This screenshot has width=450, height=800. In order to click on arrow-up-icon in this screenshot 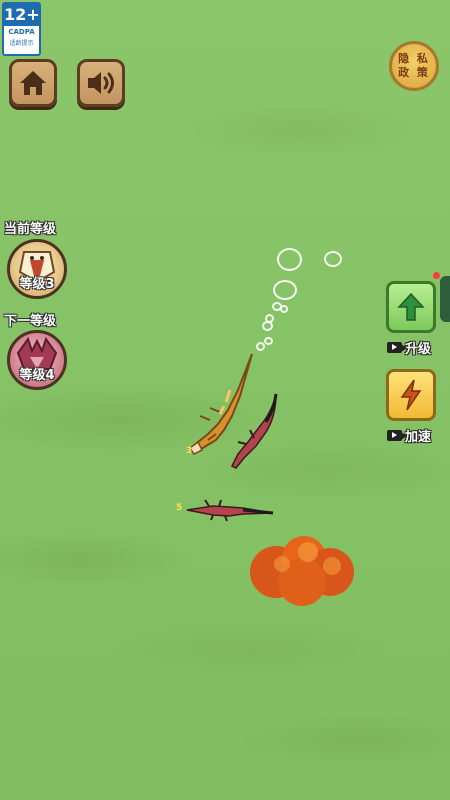, I will do `click(411, 306)`.